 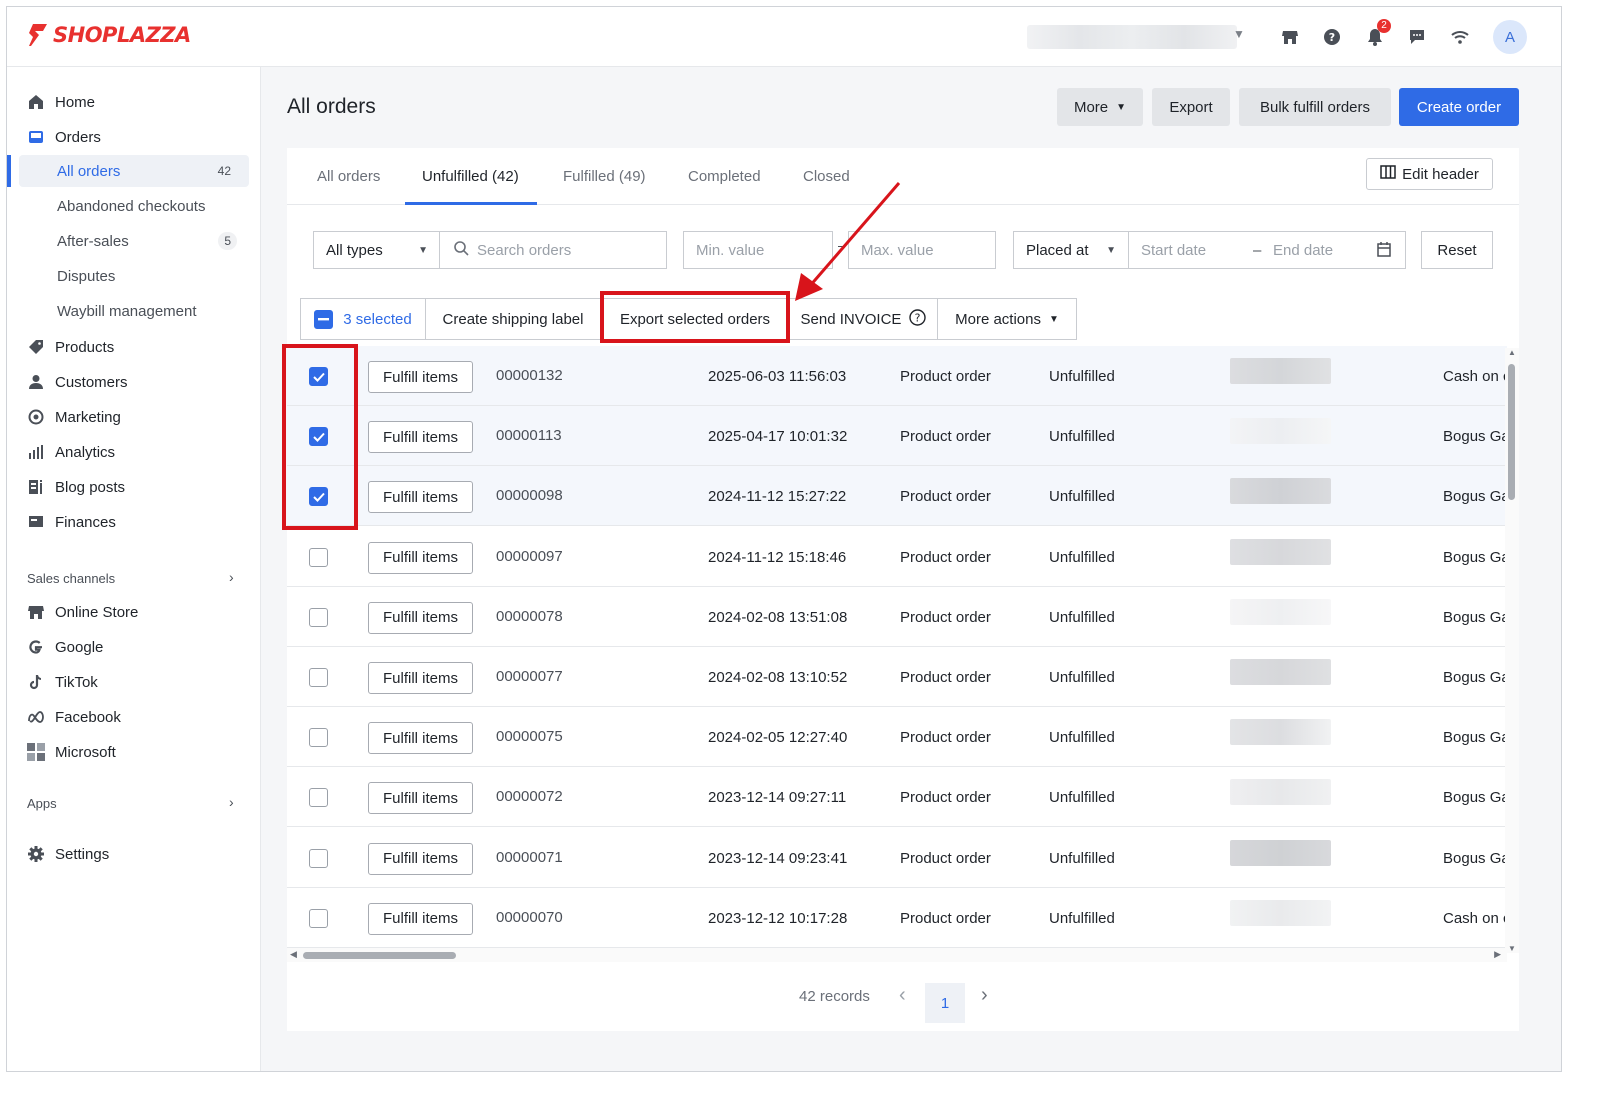 I want to click on type-select: All types ▼, so click(x=377, y=250).